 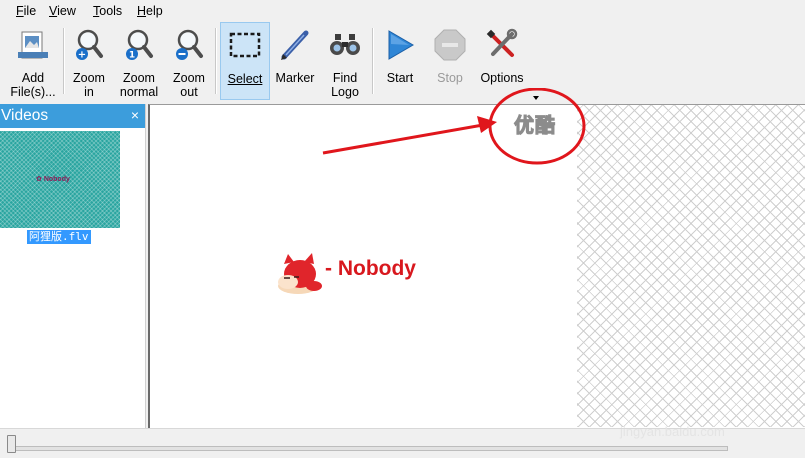 What do you see at coordinates (111, 11) in the screenshot?
I see `menu-tools-label: ools` at bounding box center [111, 11].